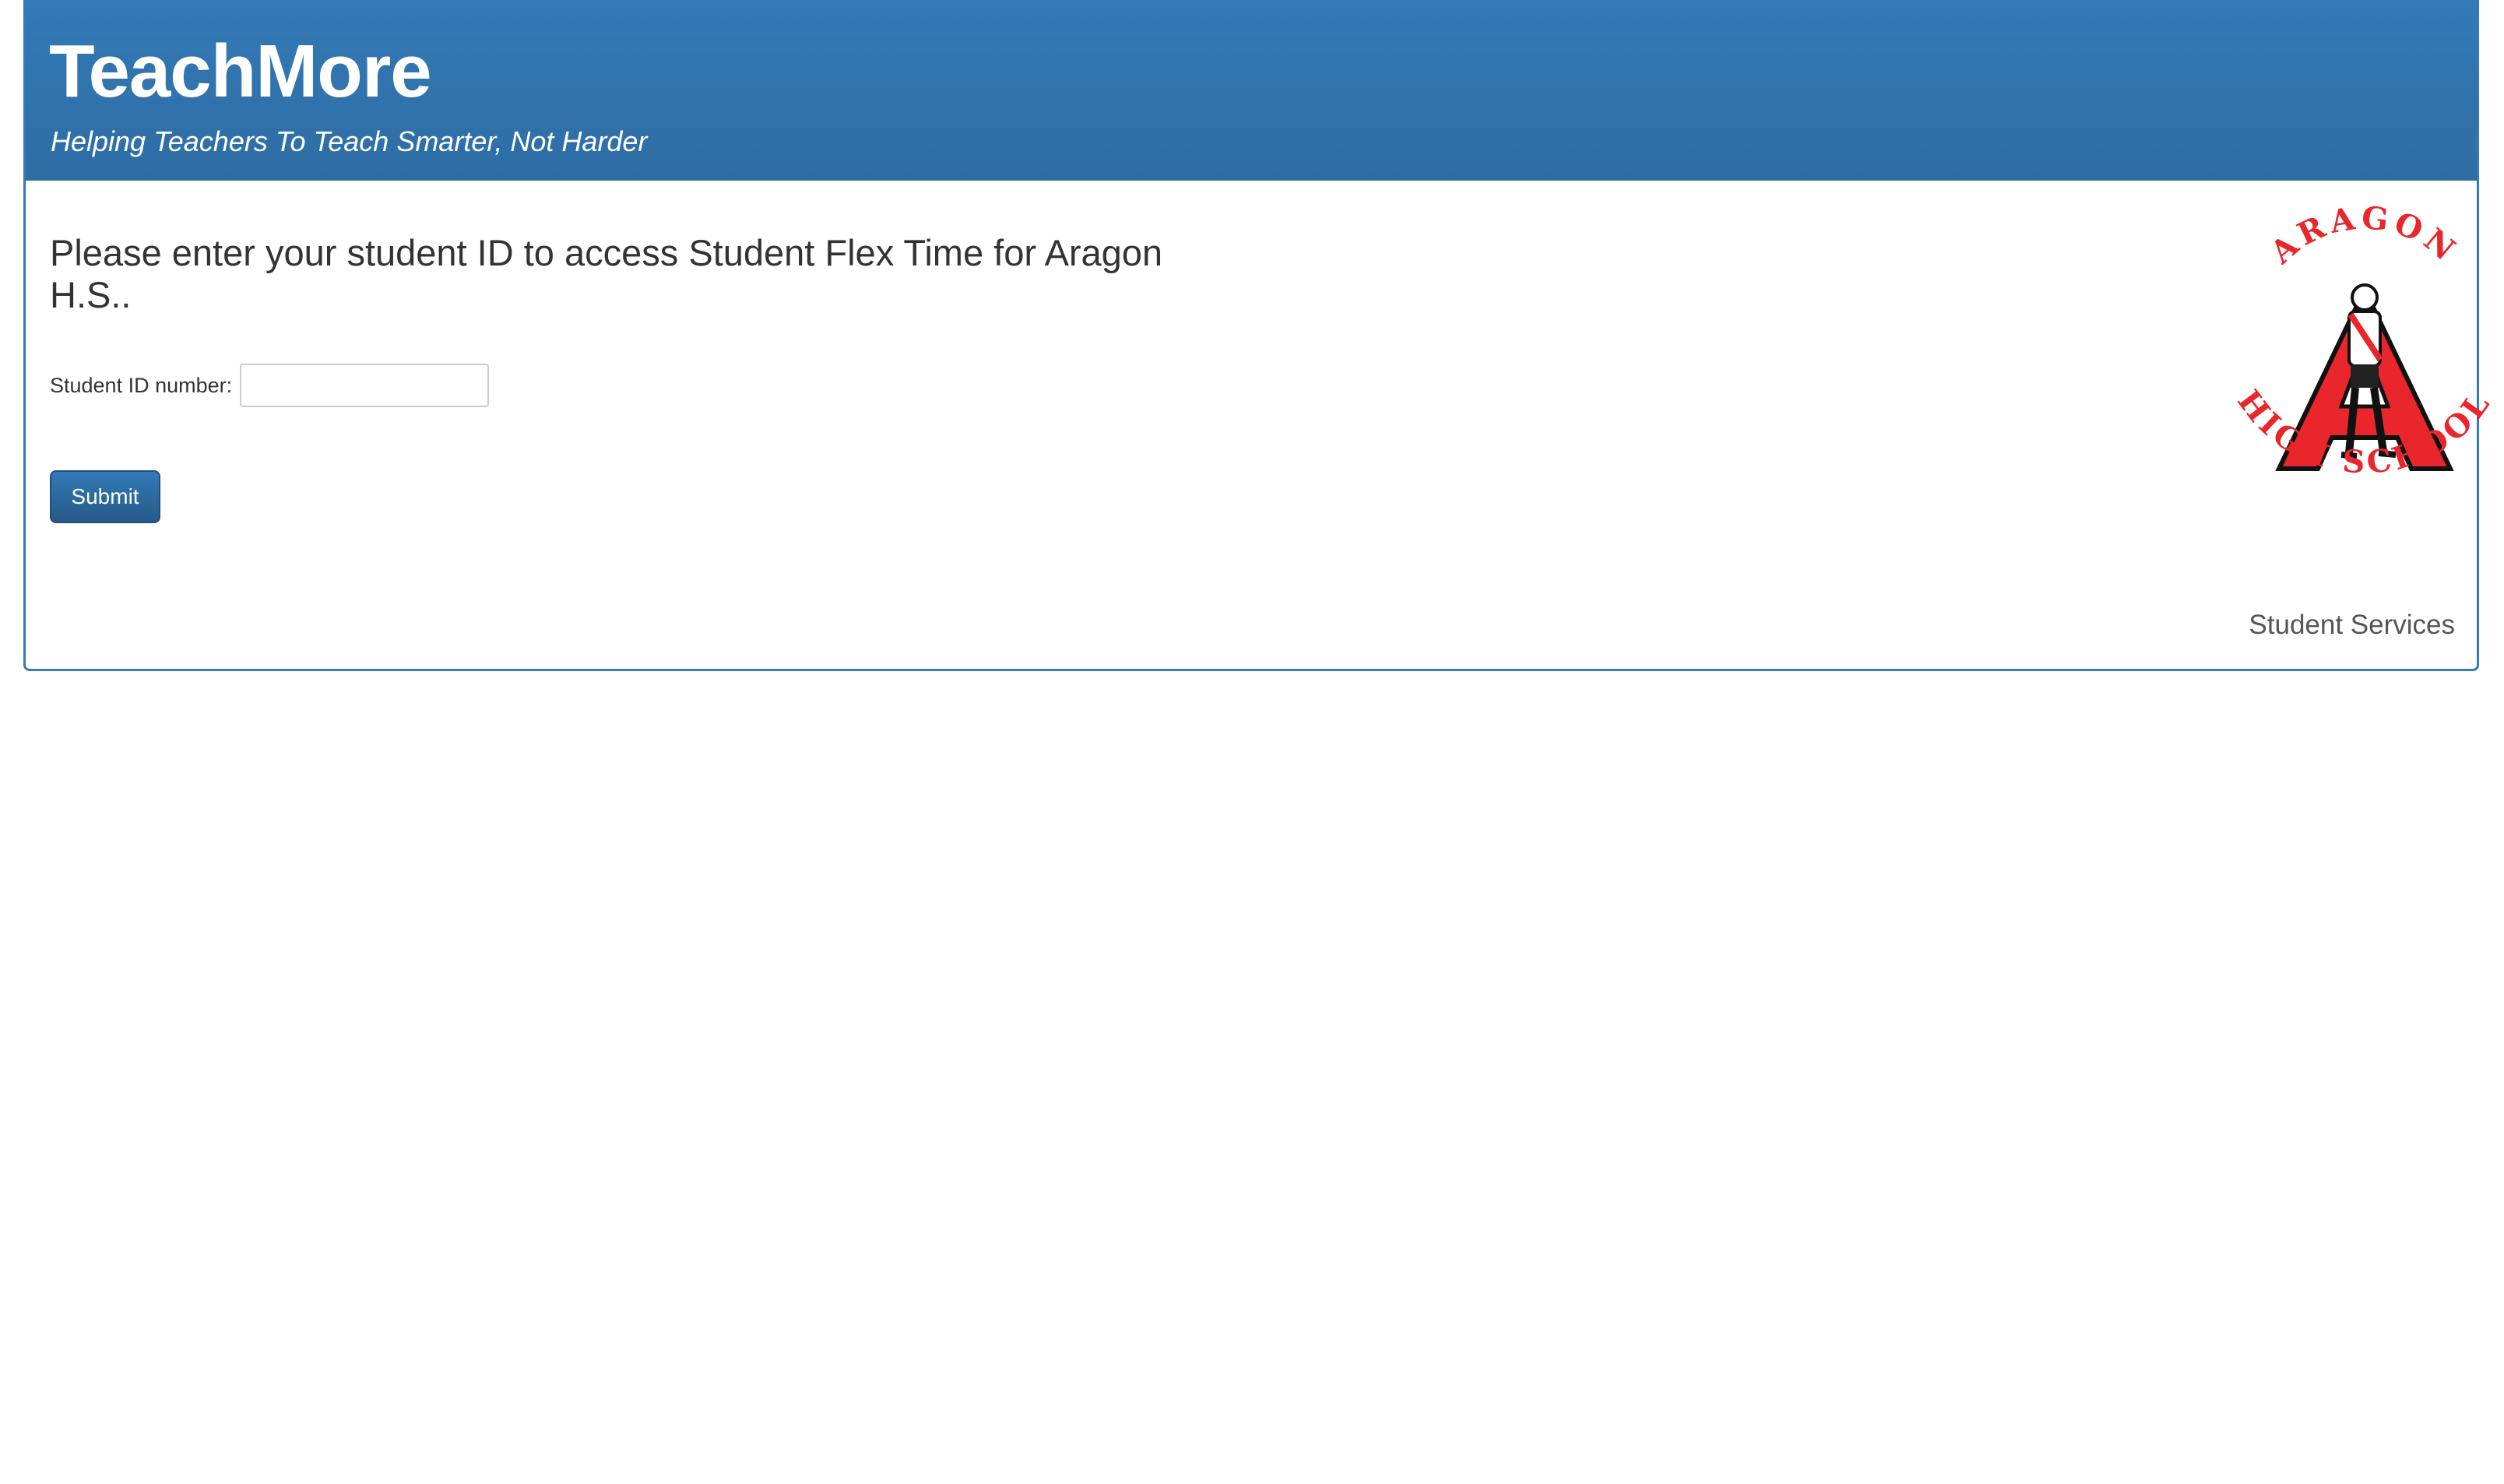 The image size is (2504, 1484). I want to click on footer-student-services: Student Services, so click(2352, 625).